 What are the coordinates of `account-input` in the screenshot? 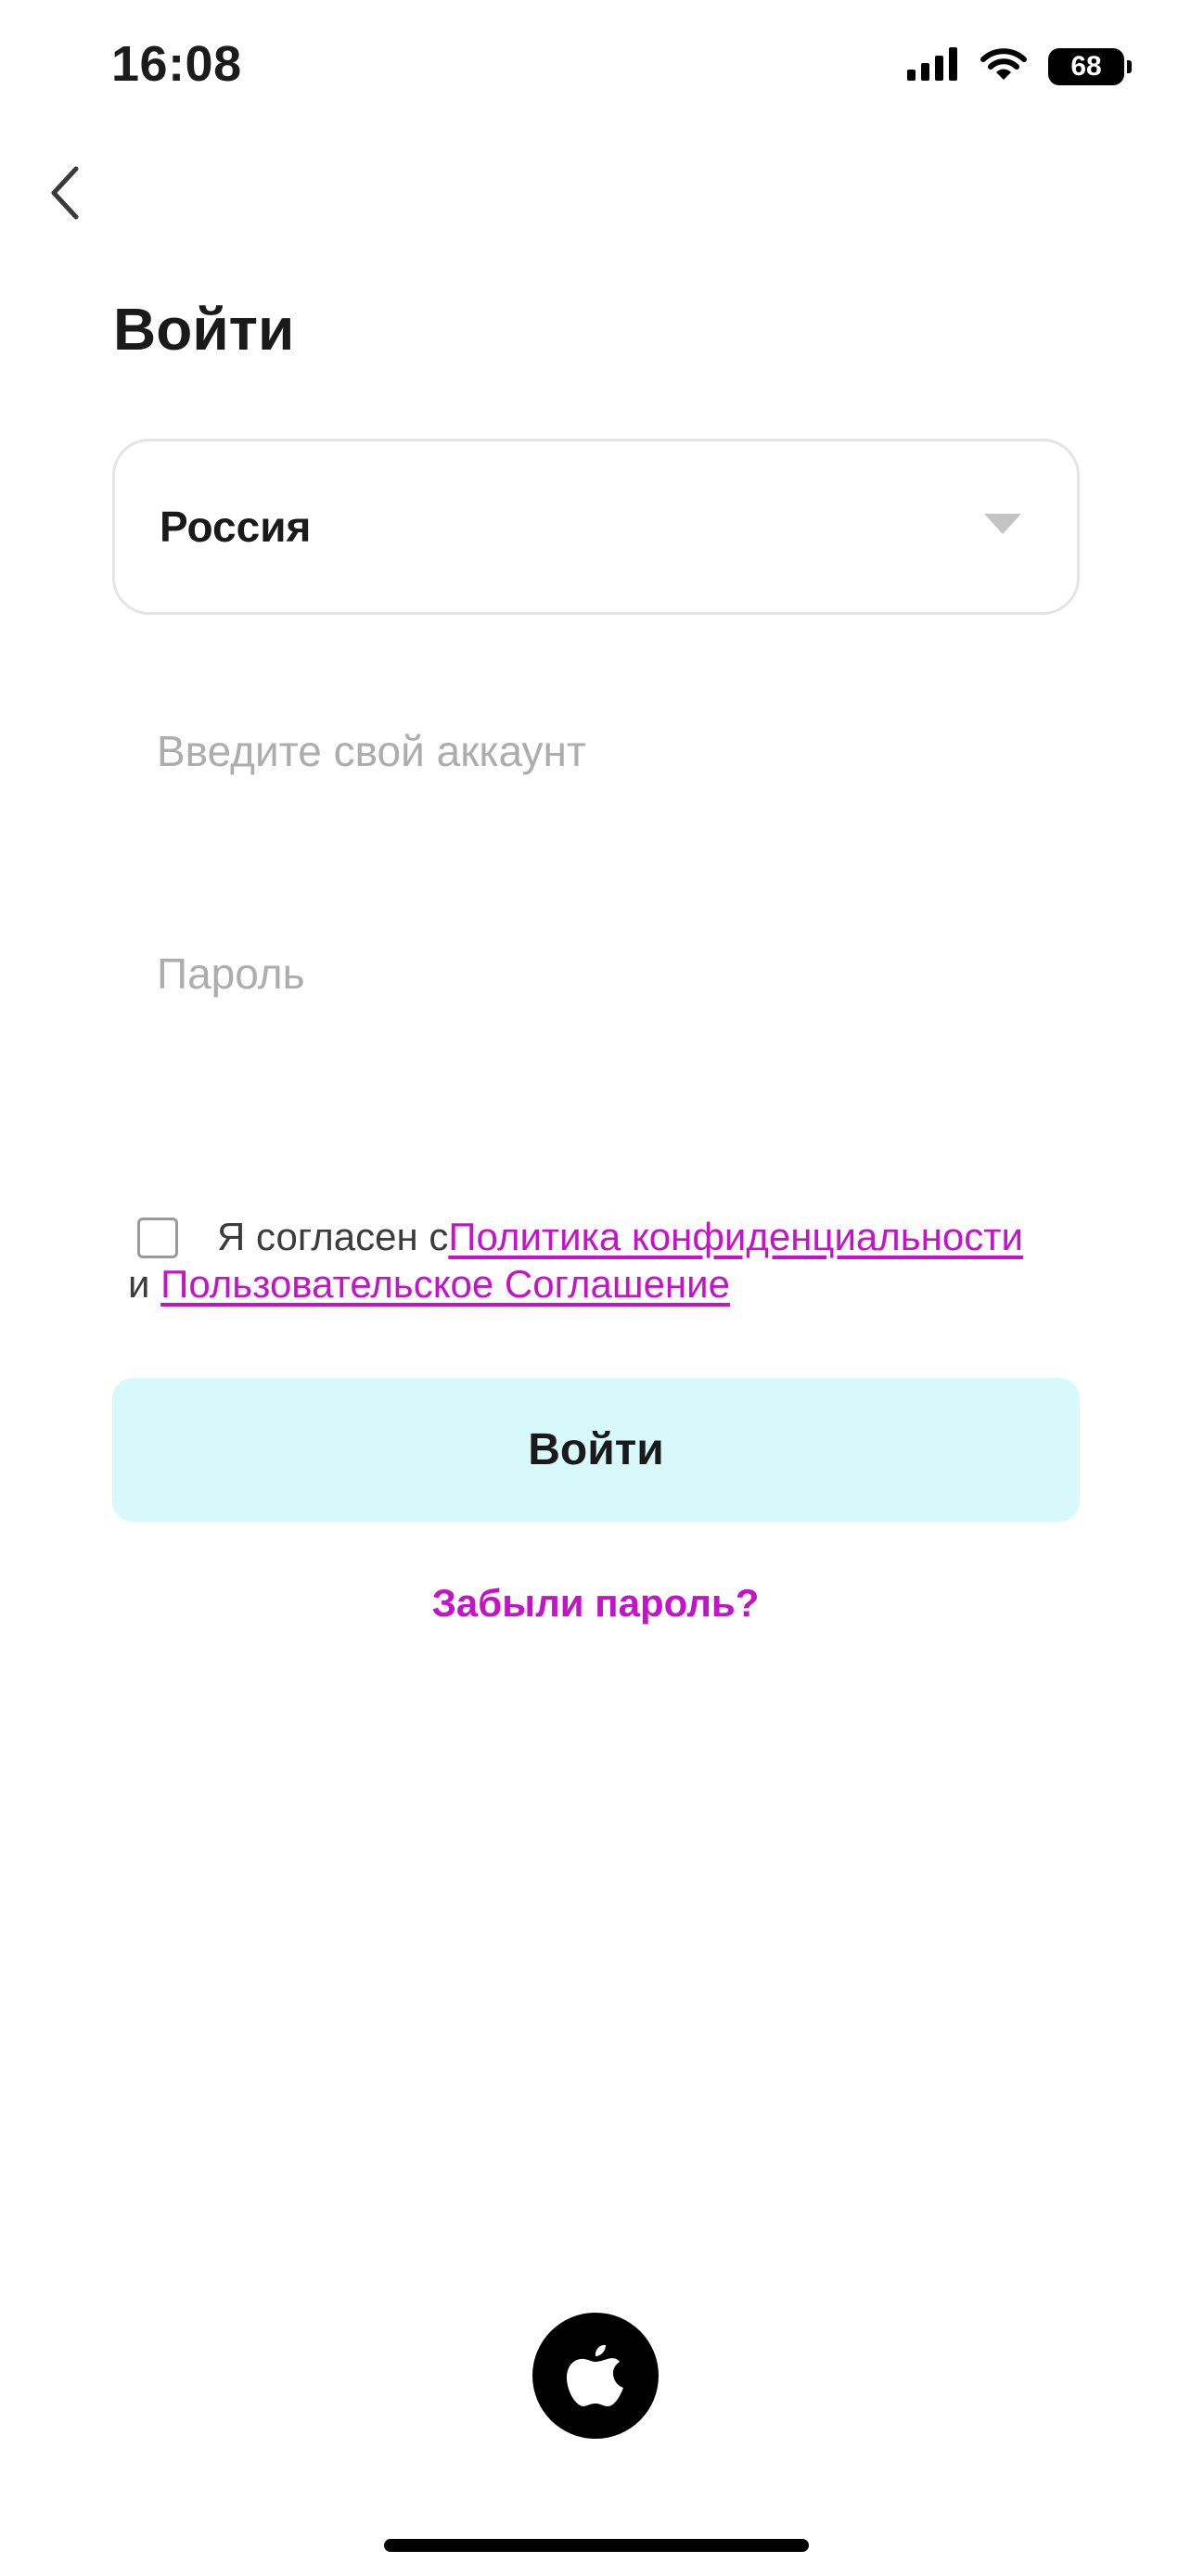 It's located at (596, 751).